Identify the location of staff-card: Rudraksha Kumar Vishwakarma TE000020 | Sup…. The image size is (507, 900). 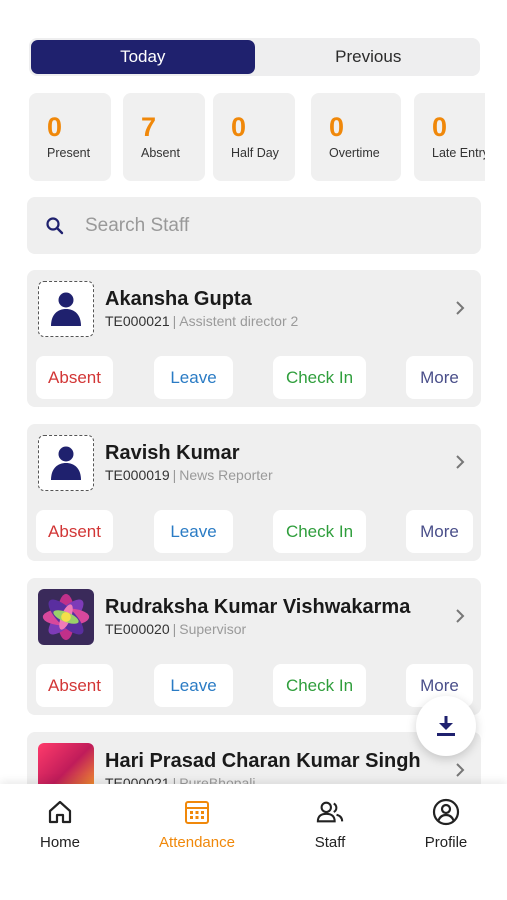
(254, 646).